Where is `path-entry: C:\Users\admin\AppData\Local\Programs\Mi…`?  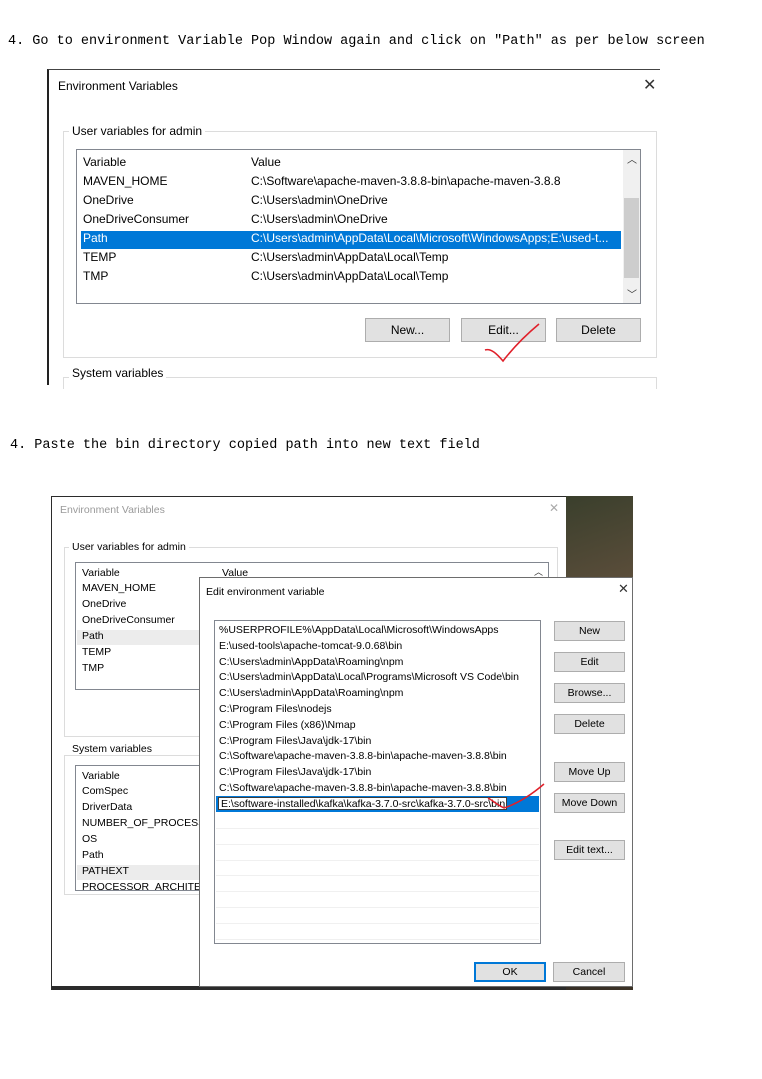
path-entry: C:\Users\admin\AppData\Local\Programs\Mi… is located at coordinates (369, 677).